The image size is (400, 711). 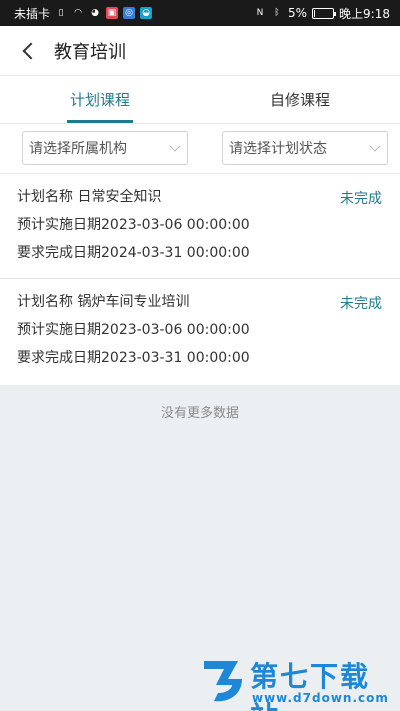 What do you see at coordinates (129, 13) in the screenshot?
I see `browser-notification-icon: ◎` at bounding box center [129, 13].